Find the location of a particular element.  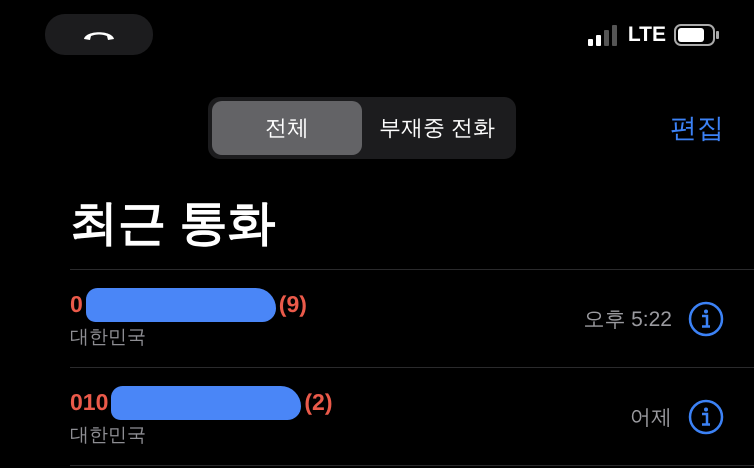

segment-tab: 전체 is located at coordinates (287, 128).